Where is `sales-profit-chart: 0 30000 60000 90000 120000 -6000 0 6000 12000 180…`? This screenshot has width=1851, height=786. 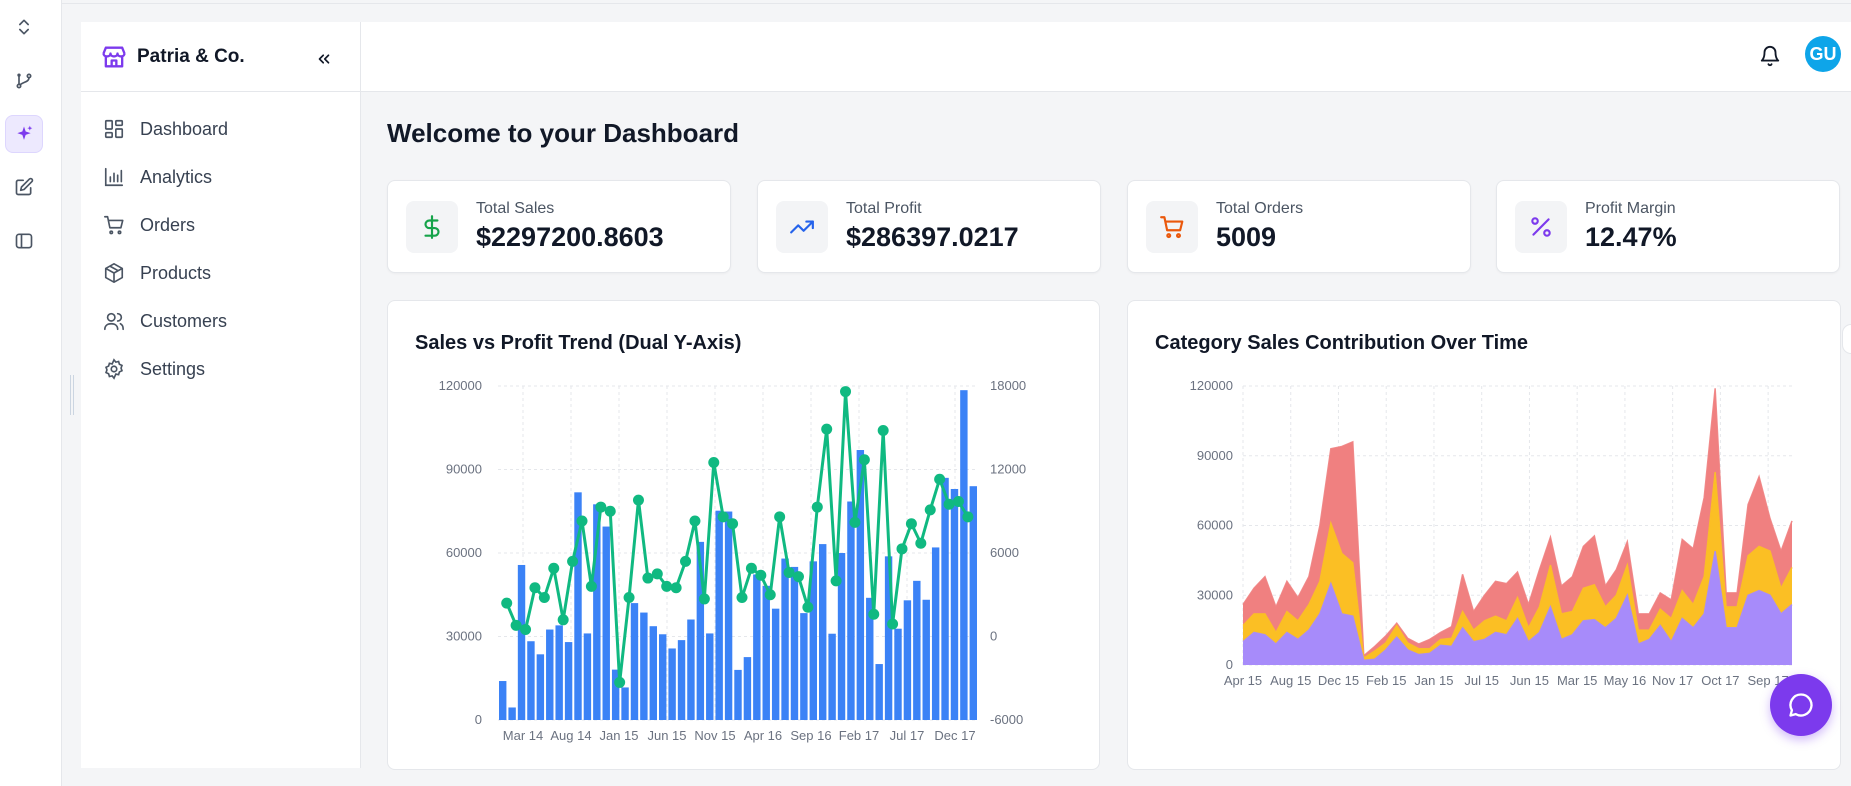
sales-profit-chart: 0 30000 60000 90000 120000 -6000 0 6000 12000 180… is located at coordinates (733, 560).